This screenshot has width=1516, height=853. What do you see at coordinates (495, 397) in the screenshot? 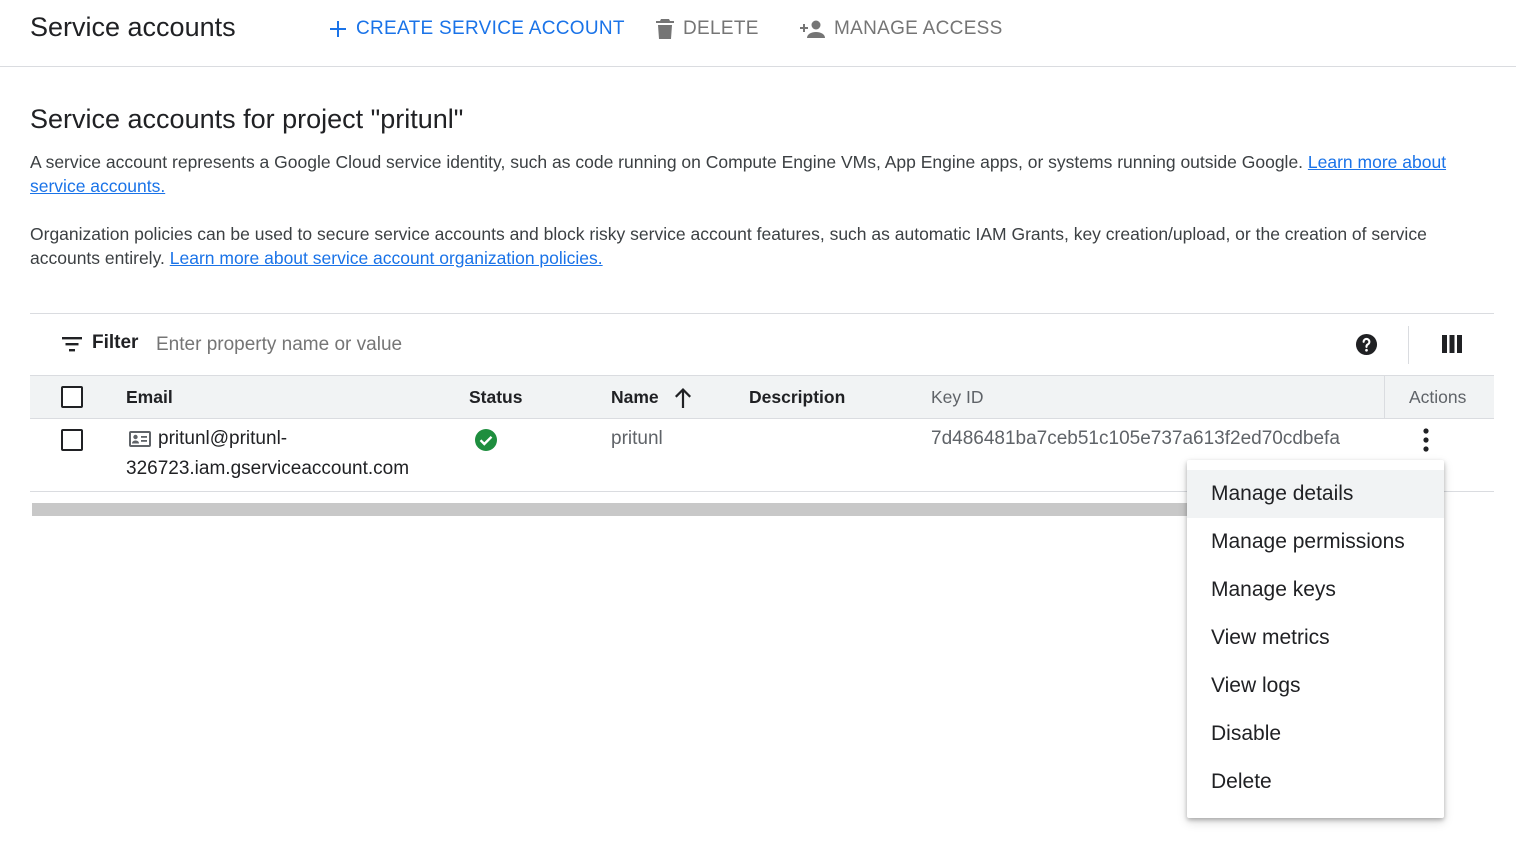
I see `column-status: Status` at bounding box center [495, 397].